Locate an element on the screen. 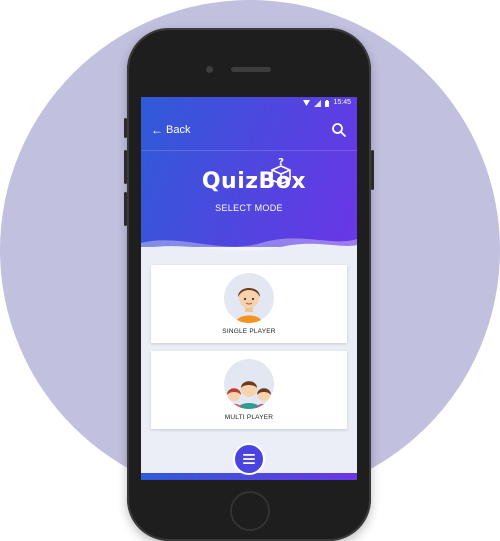 This screenshot has width=500, height=541. back-label: Back is located at coordinates (178, 129).